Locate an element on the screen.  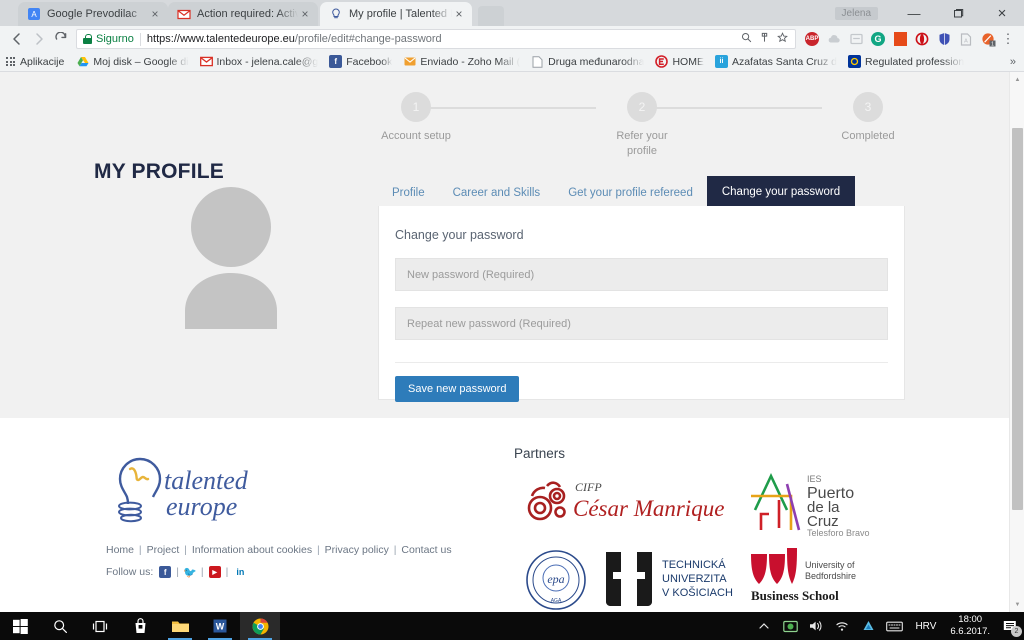
cloud-icon is located at coordinates (834, 39).